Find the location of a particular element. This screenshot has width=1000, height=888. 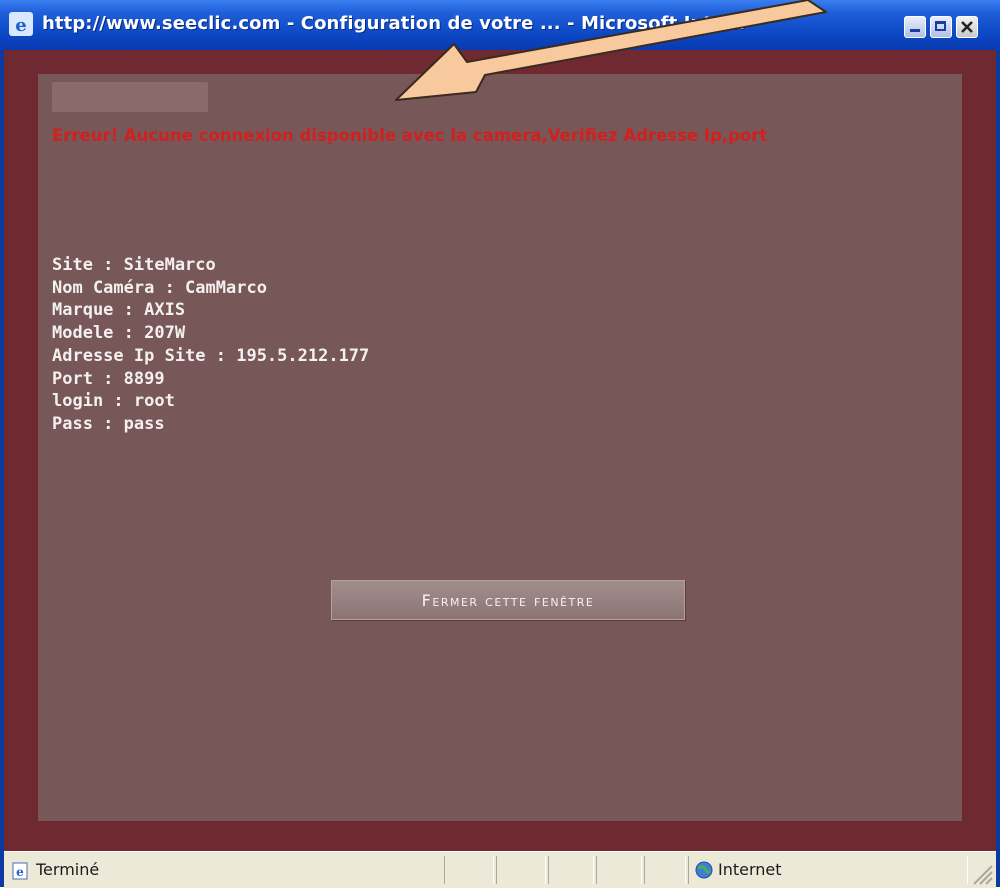

status-bar: e Terminé Internet is located at coordinates (500, 869).